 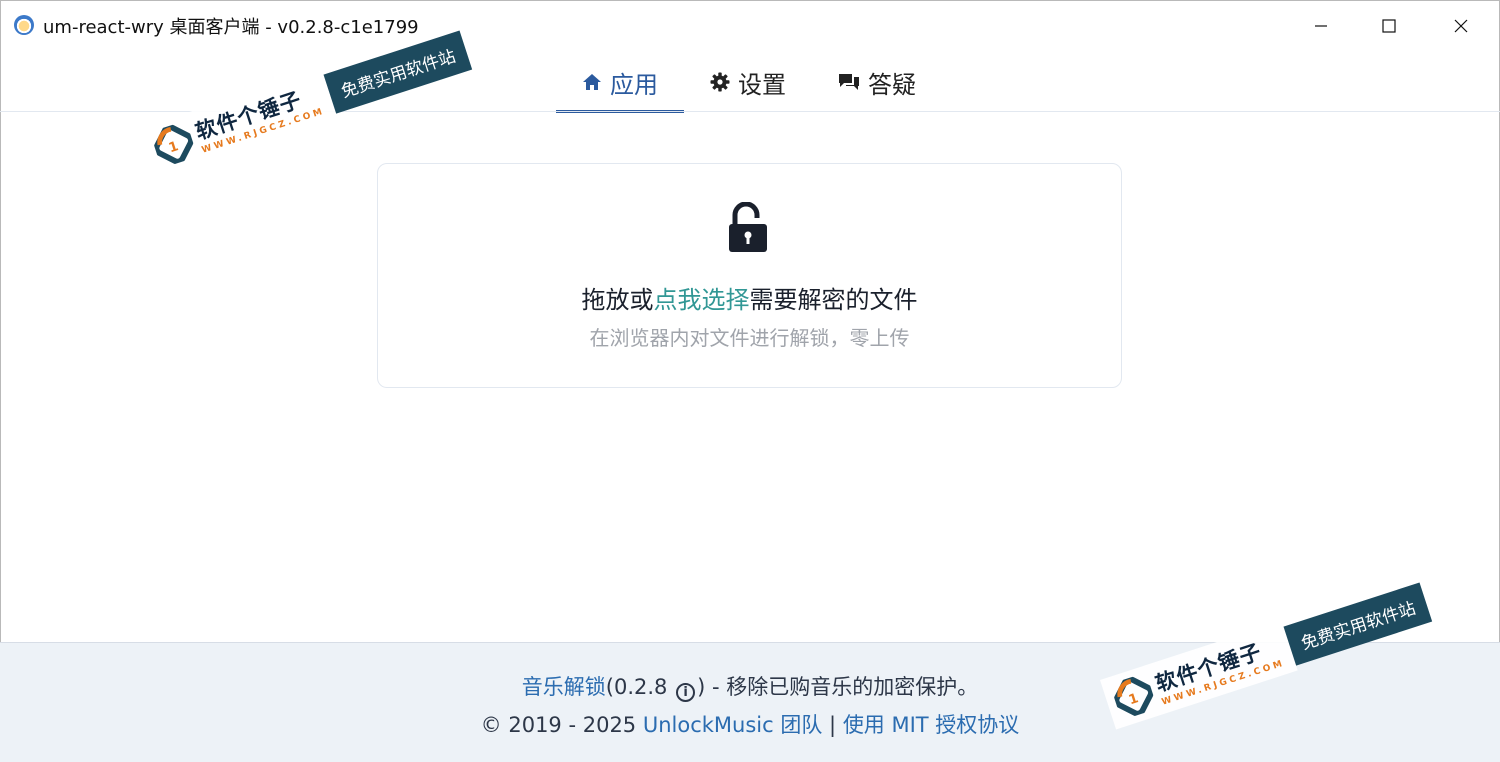 I want to click on close-button, so click(x=1461, y=26).